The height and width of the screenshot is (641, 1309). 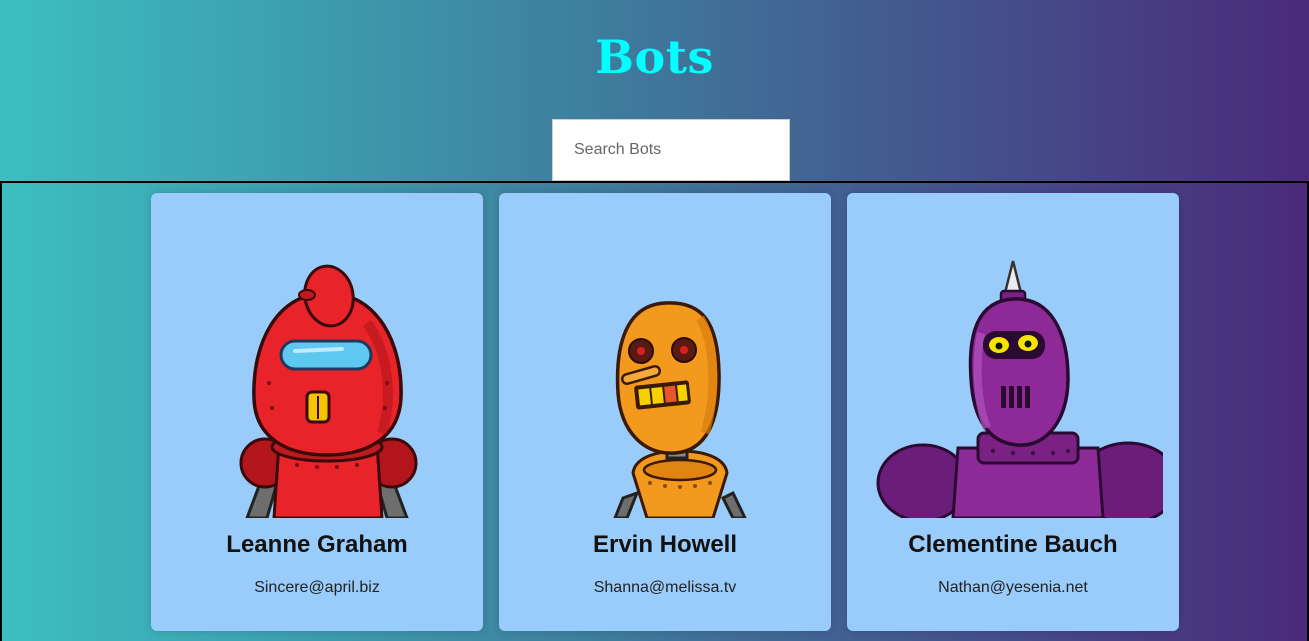 I want to click on bot-name: Clementine Bauch, so click(x=1013, y=544).